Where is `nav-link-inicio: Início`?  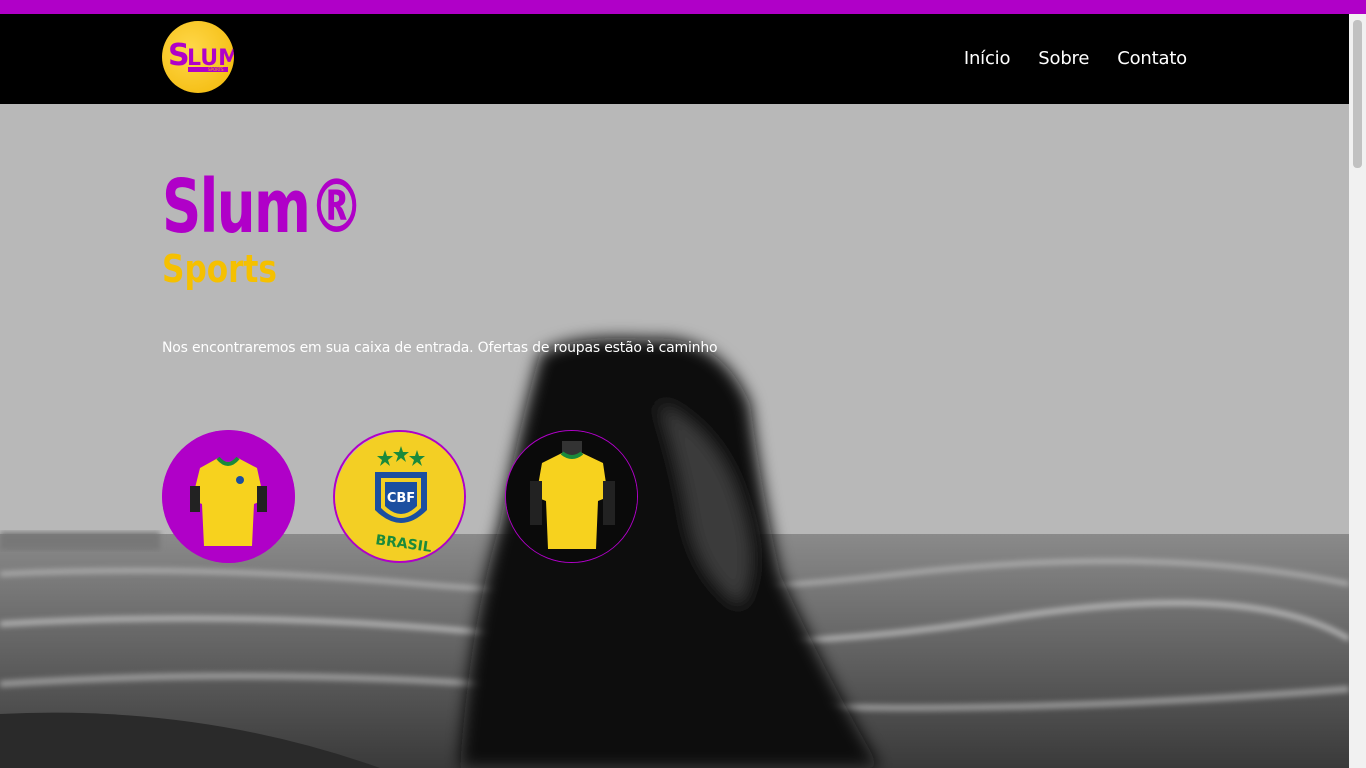
nav-link-inicio: Início is located at coordinates (987, 58).